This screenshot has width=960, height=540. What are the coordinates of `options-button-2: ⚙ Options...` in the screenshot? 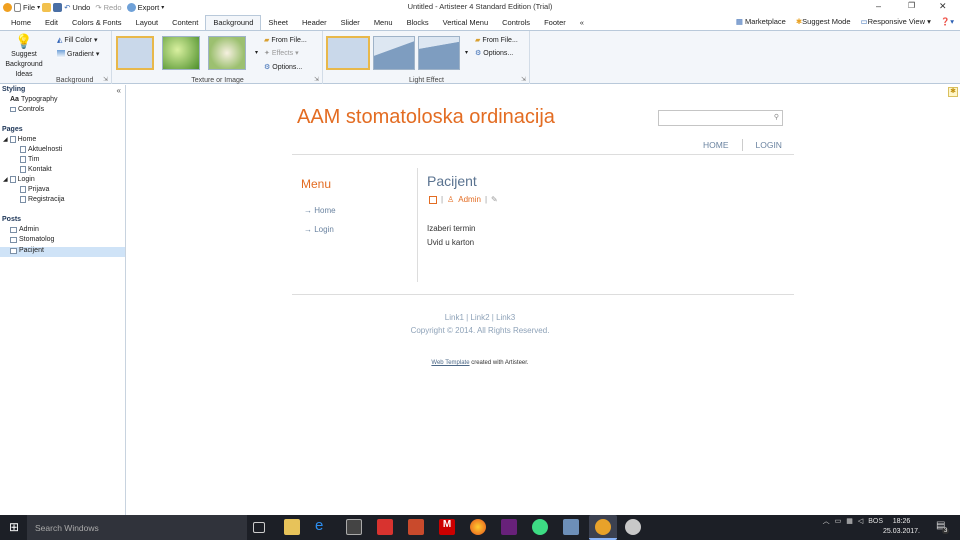 It's located at (494, 53).